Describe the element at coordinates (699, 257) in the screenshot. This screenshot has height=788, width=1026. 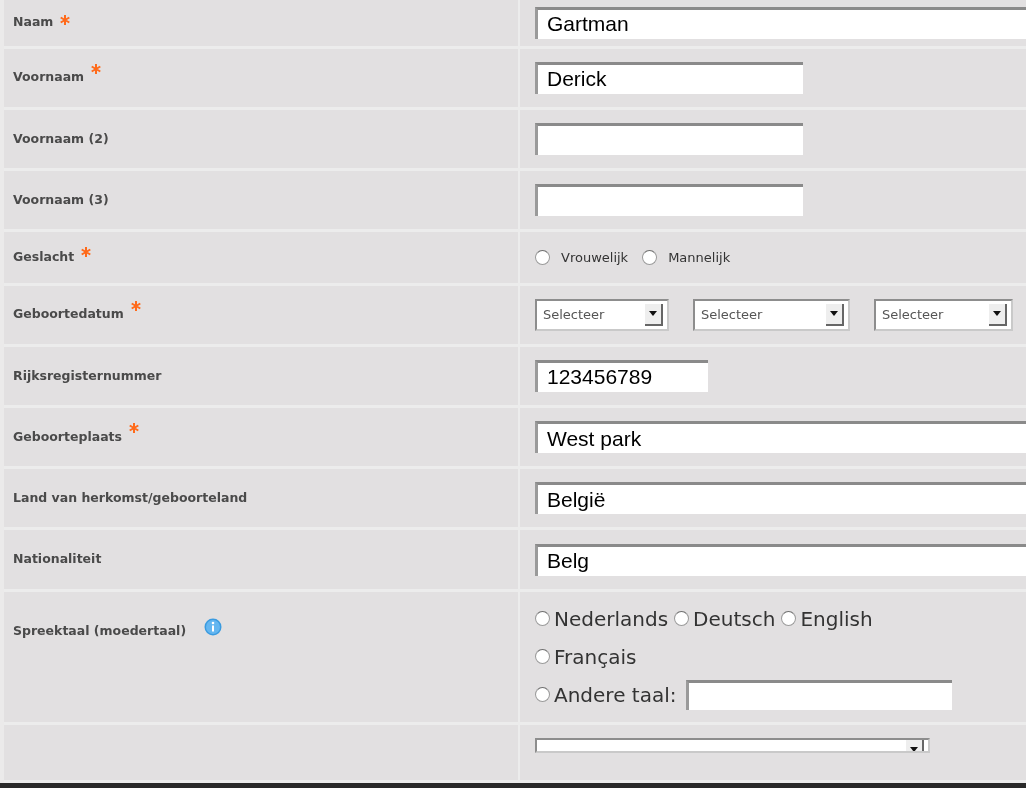
I see `option-label: Mannelijk` at that location.